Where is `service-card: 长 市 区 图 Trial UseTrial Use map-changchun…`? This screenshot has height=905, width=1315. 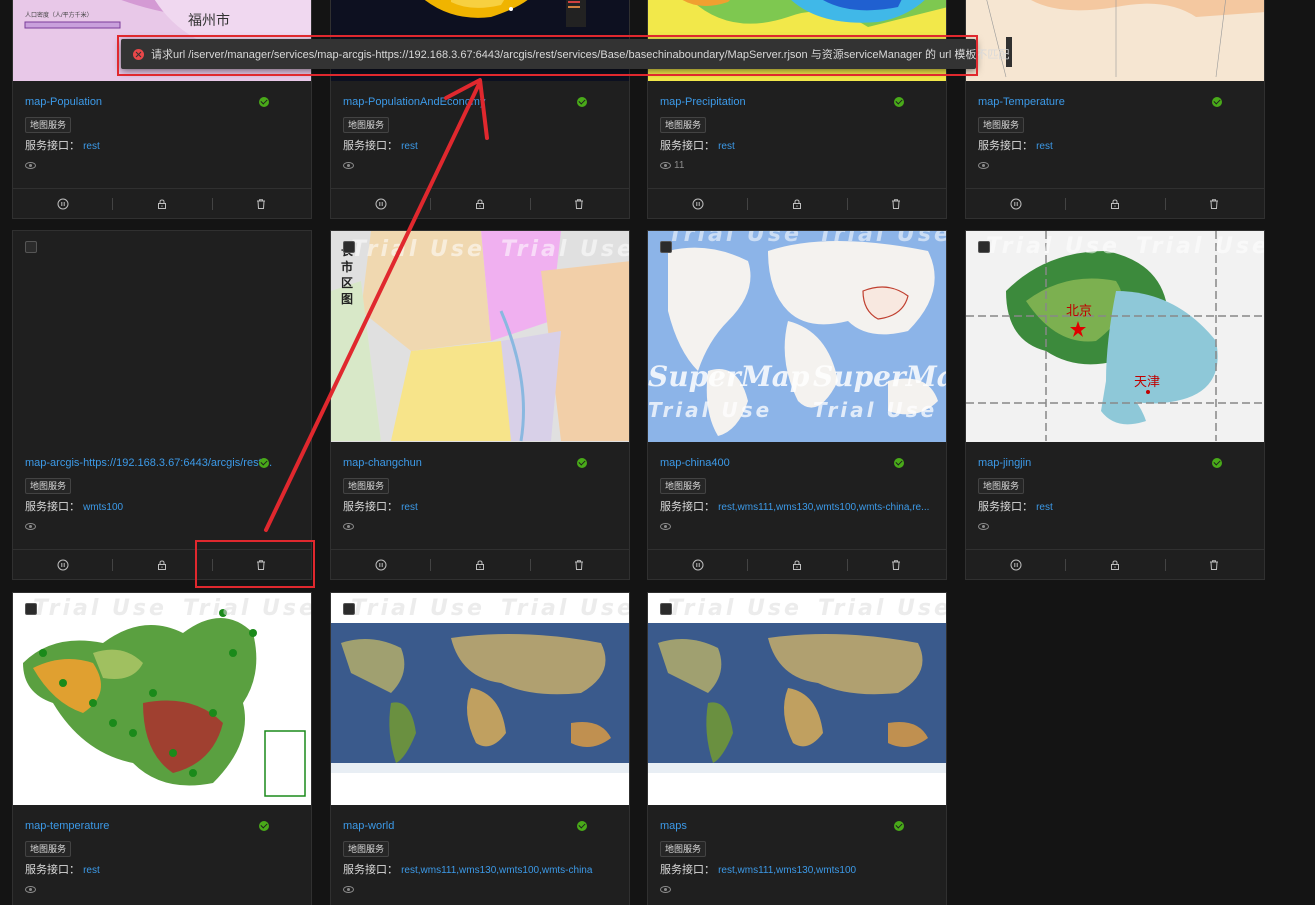 service-card: 长 市 区 图 Trial UseTrial Use map-changchun… is located at coordinates (480, 405).